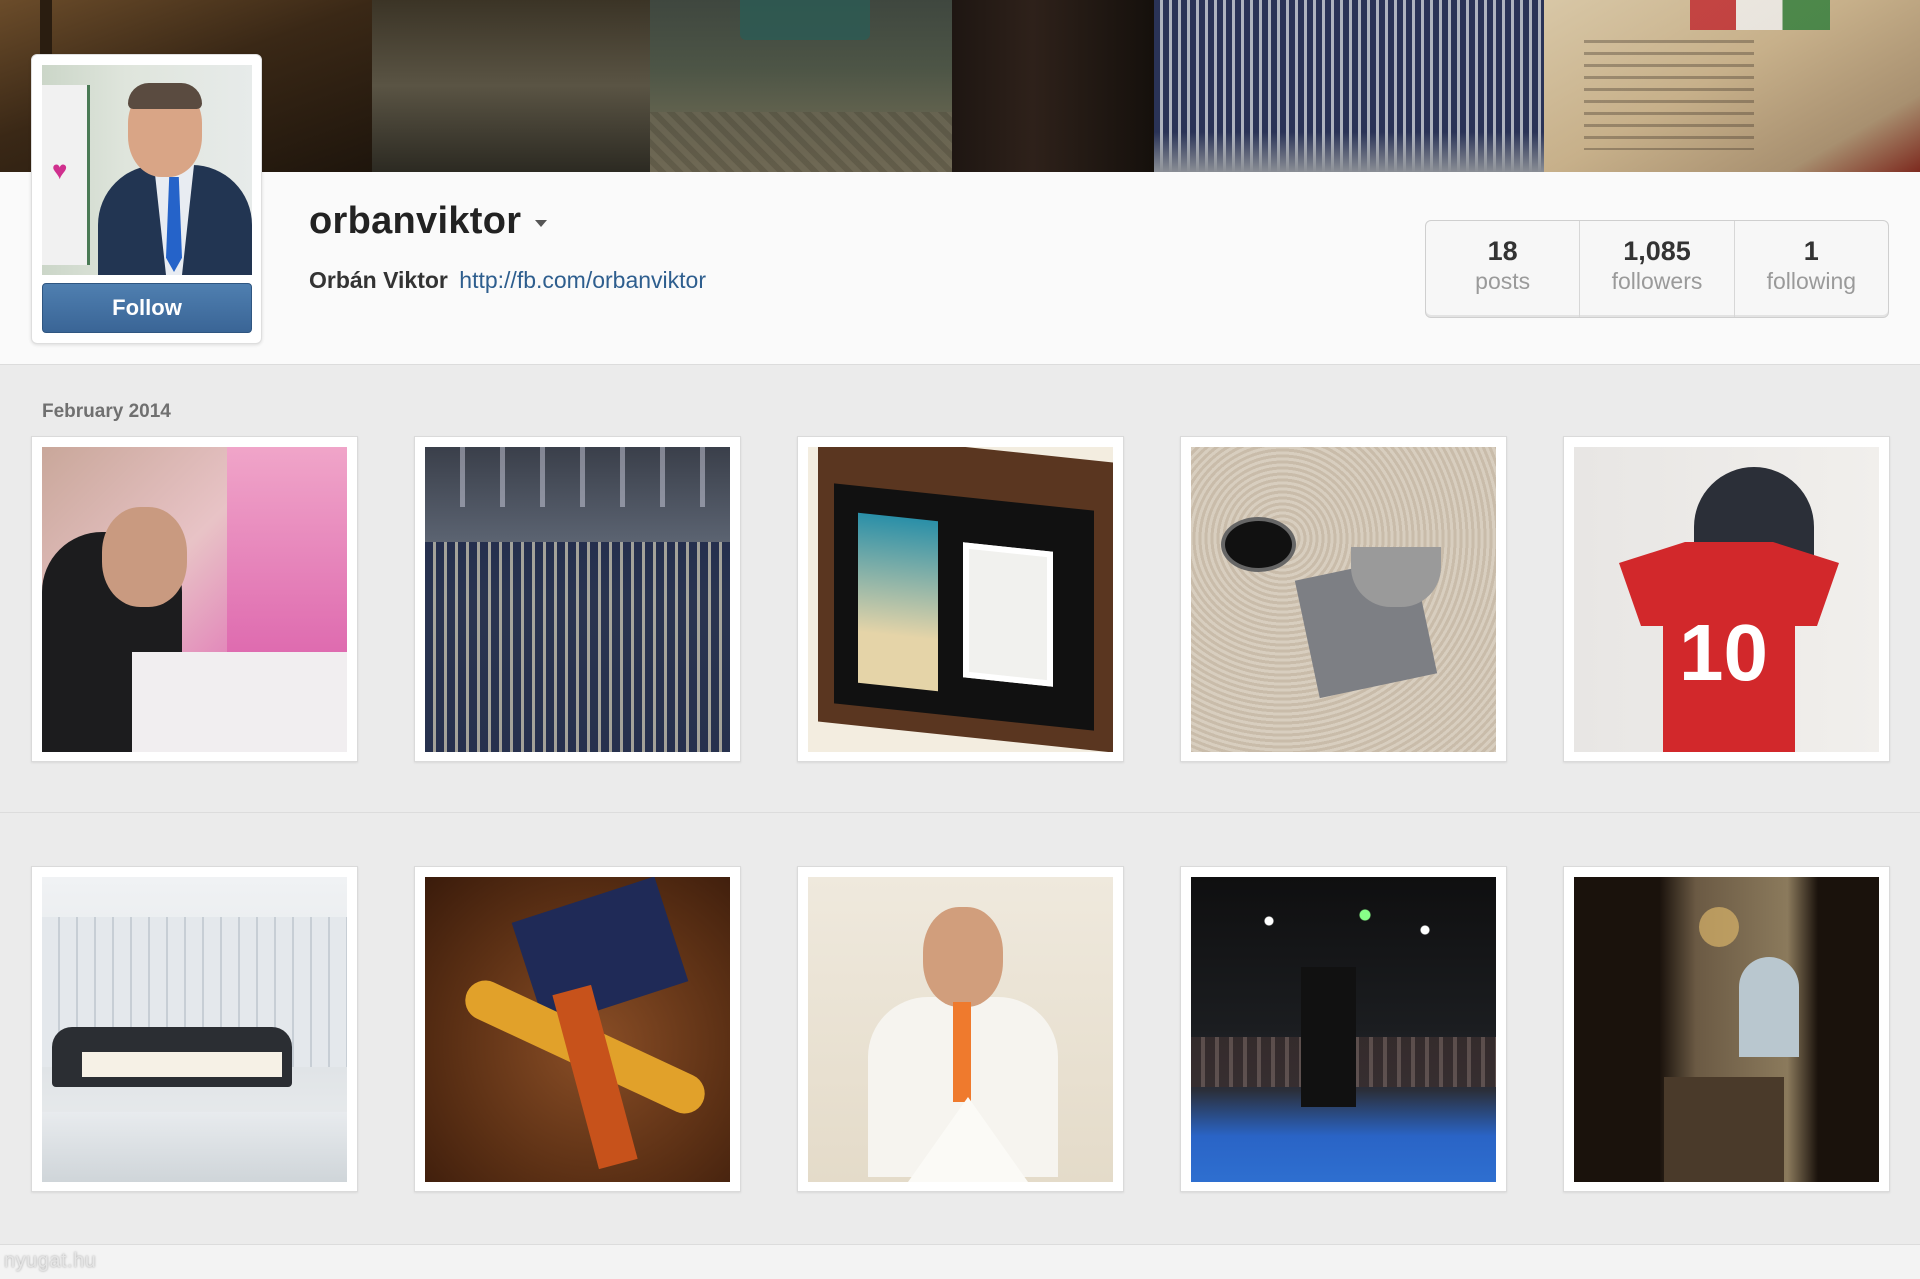 The image size is (1920, 1279). I want to click on photo-children, so click(194, 599).